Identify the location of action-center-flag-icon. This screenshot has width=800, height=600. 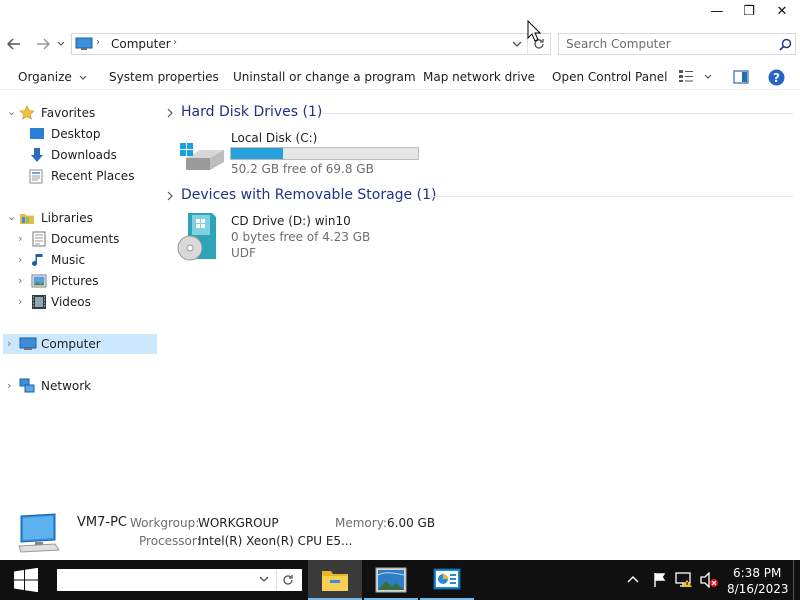
(660, 580).